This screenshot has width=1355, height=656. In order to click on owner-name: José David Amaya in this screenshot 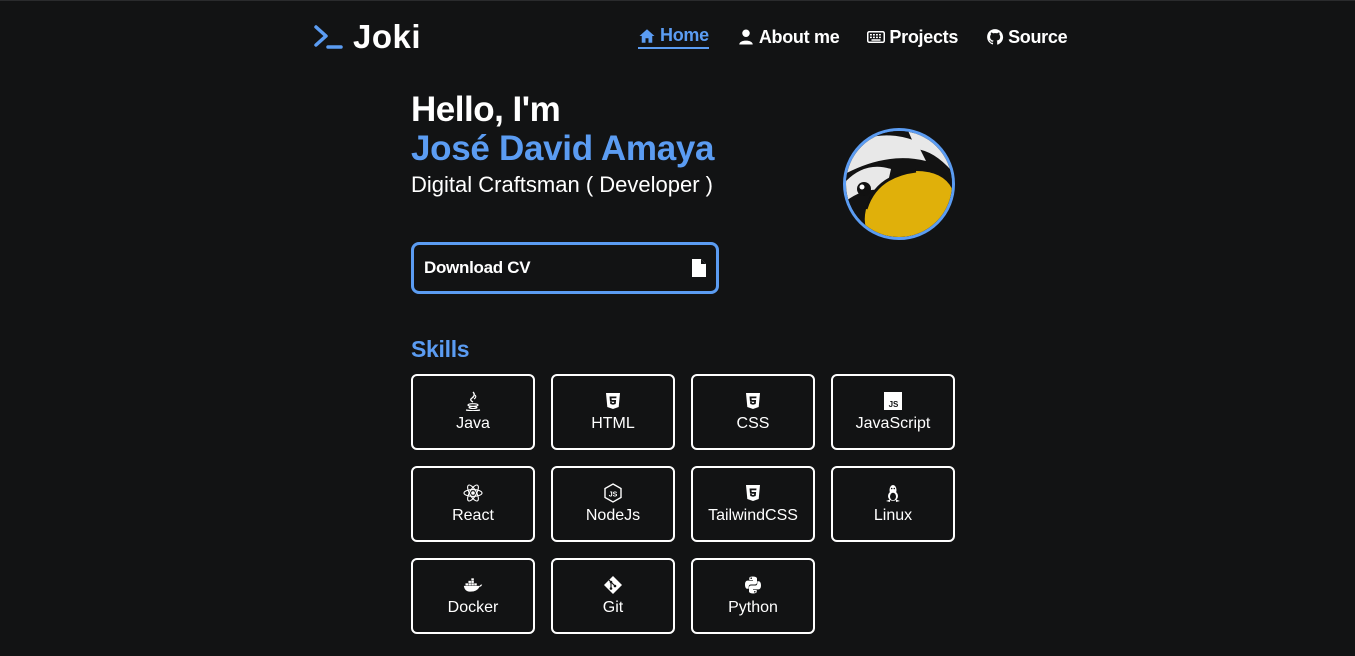, I will do `click(563, 148)`.